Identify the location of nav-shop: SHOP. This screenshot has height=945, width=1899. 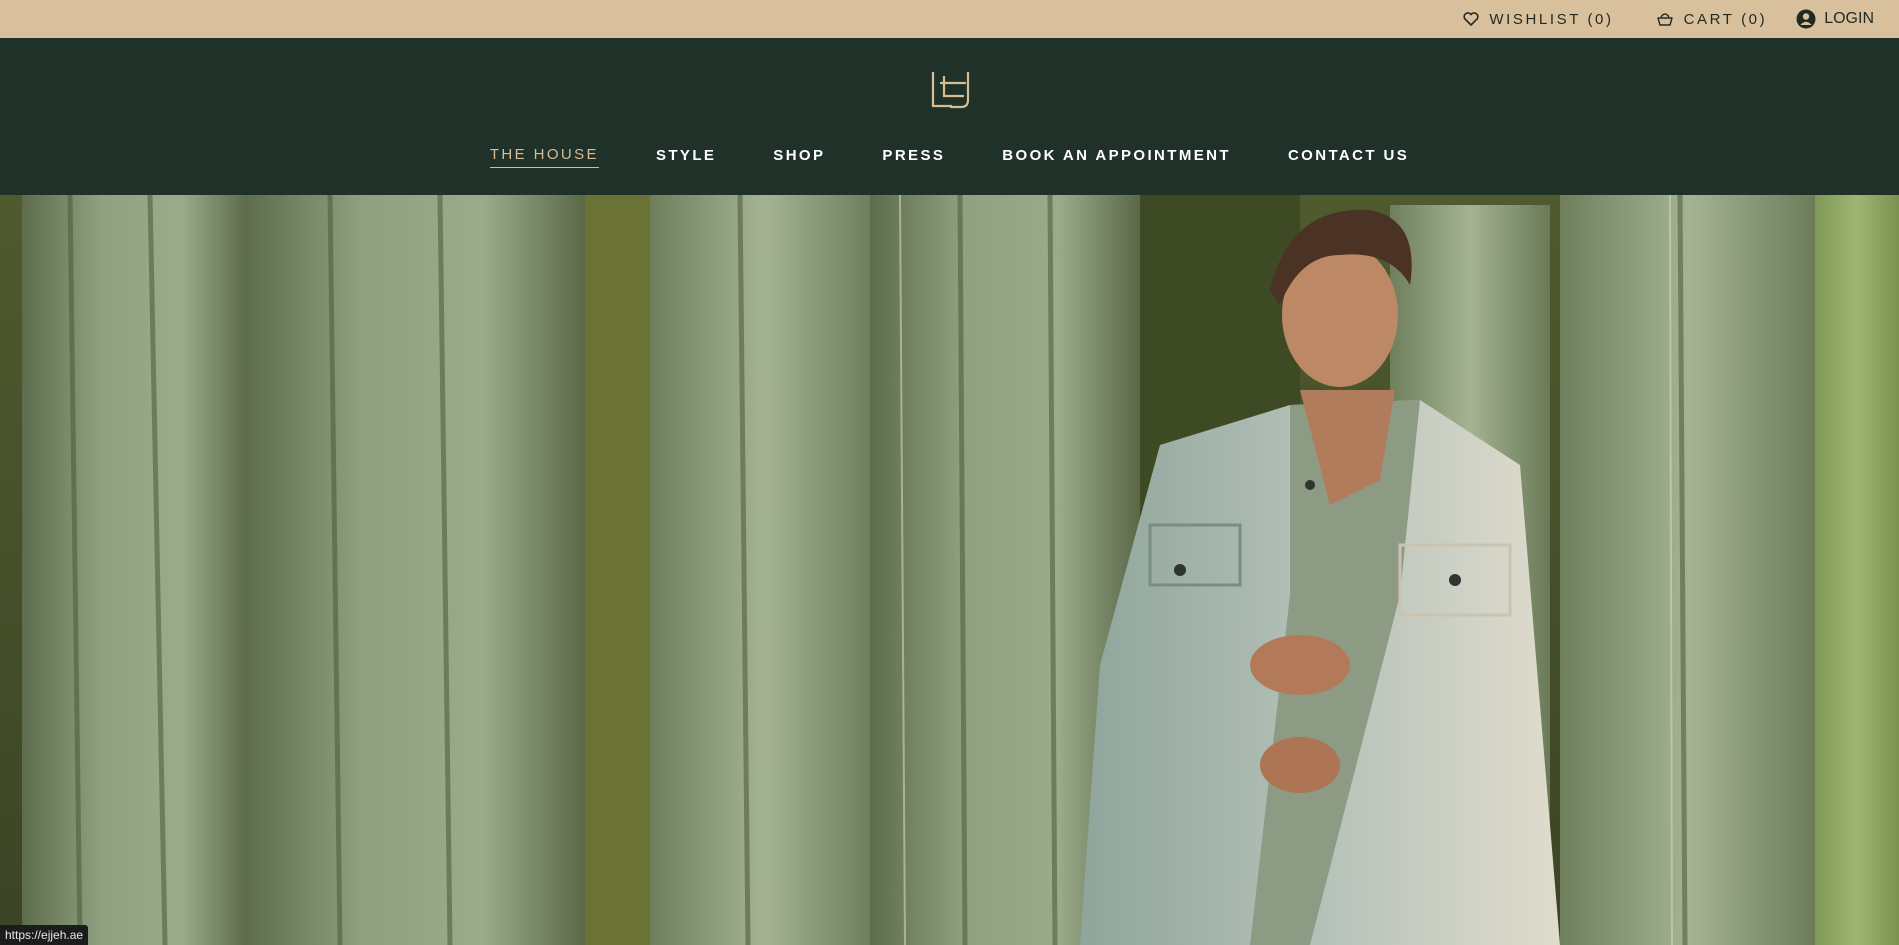
(799, 157).